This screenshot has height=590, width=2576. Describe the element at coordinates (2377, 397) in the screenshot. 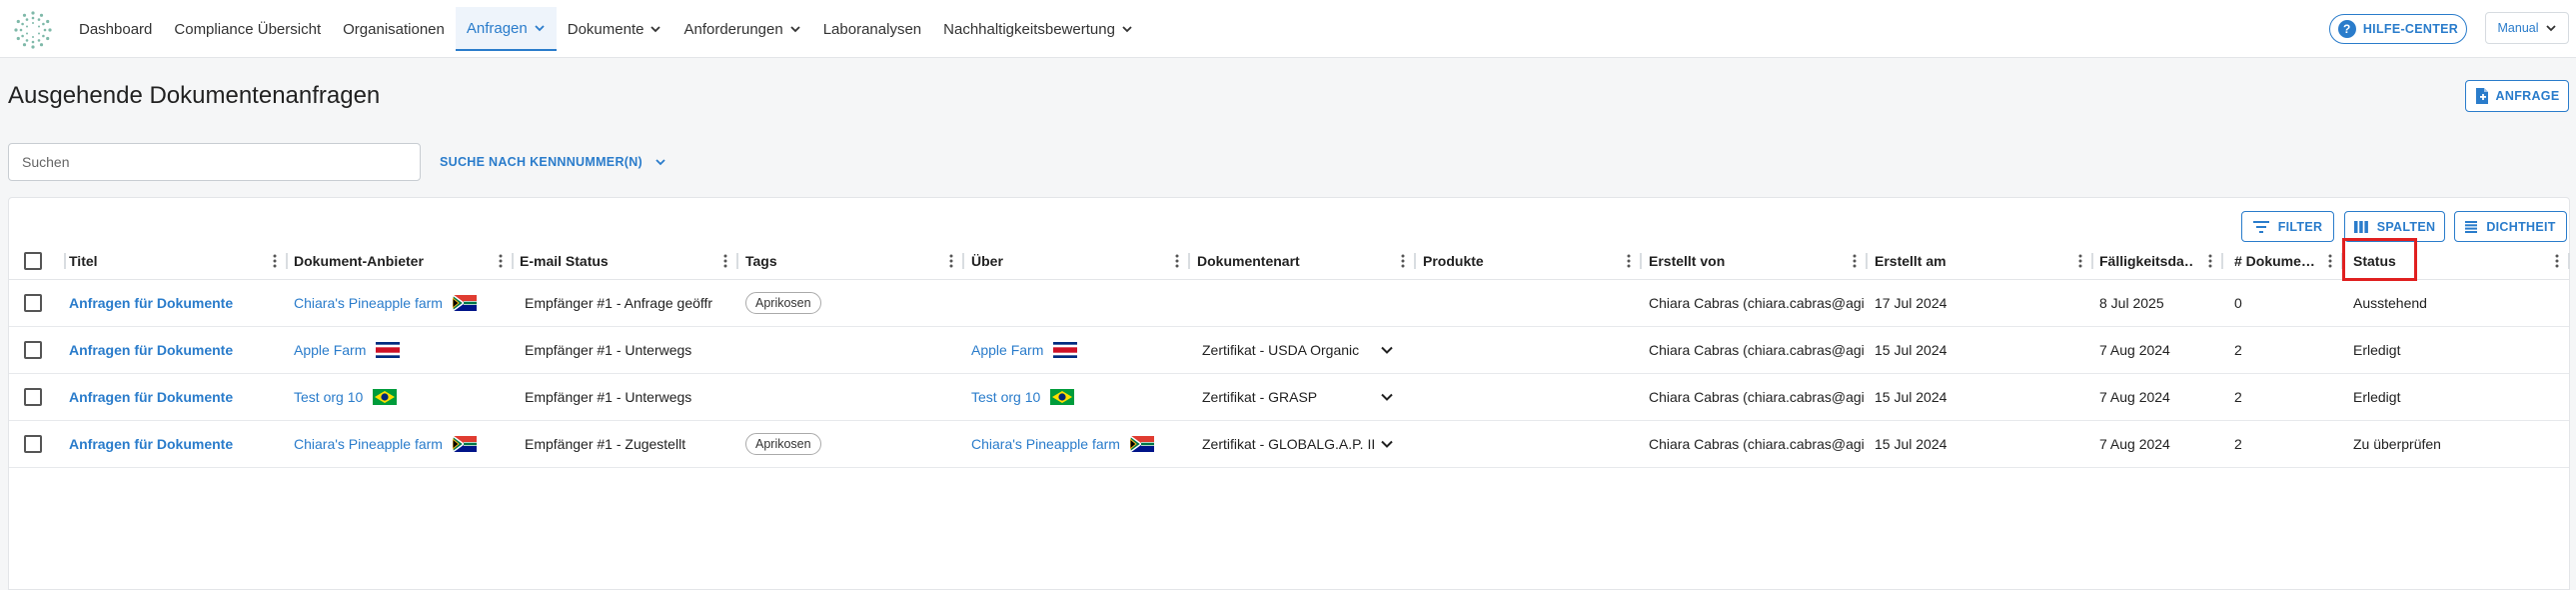

I see `status-text: Erledigt` at that location.